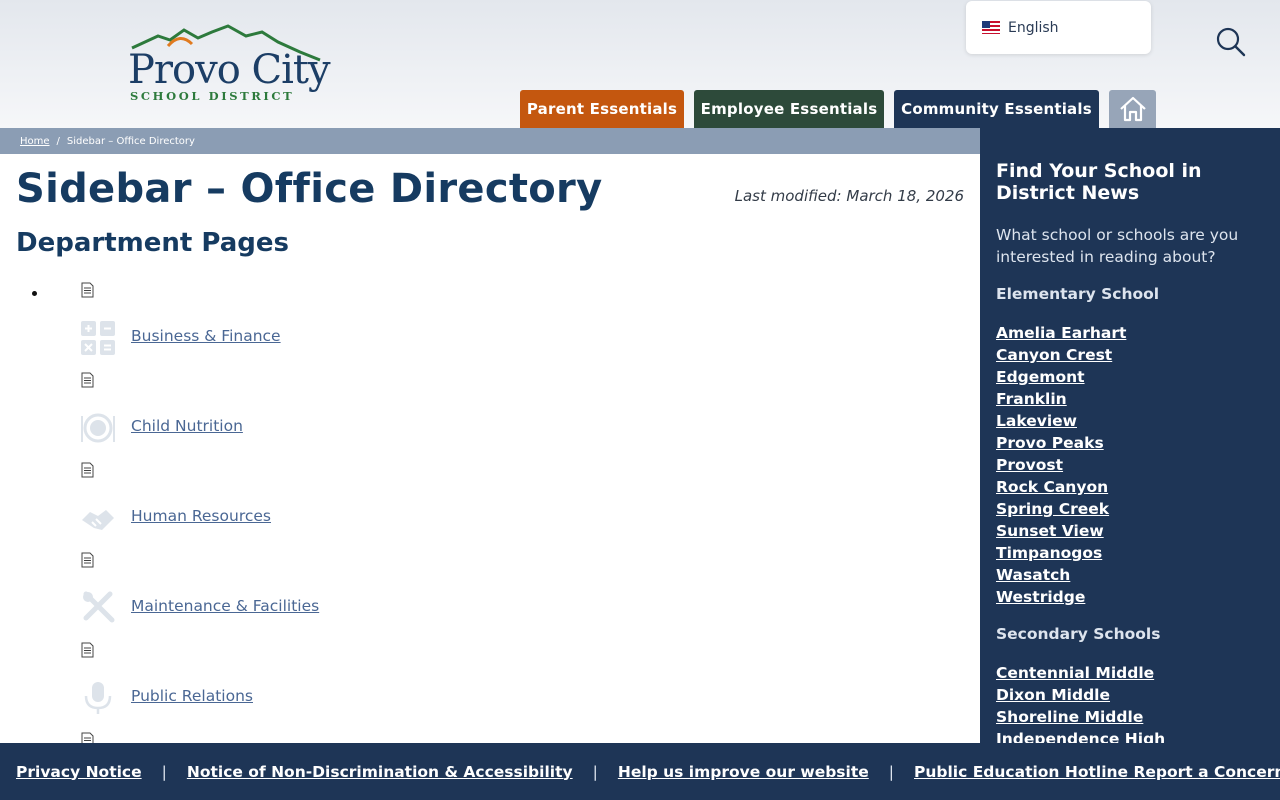 Image resolution: width=1280 pixels, height=800 pixels. I want to click on school-link-independence-high: Independence High, so click(1080, 736).